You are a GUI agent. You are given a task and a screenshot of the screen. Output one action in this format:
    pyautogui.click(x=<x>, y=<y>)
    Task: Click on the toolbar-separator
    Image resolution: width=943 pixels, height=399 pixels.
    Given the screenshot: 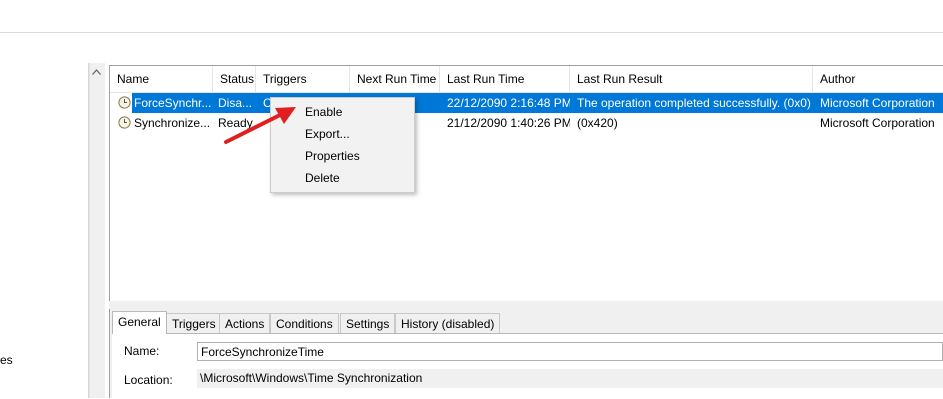 What is the action you would take?
    pyautogui.click(x=471, y=32)
    